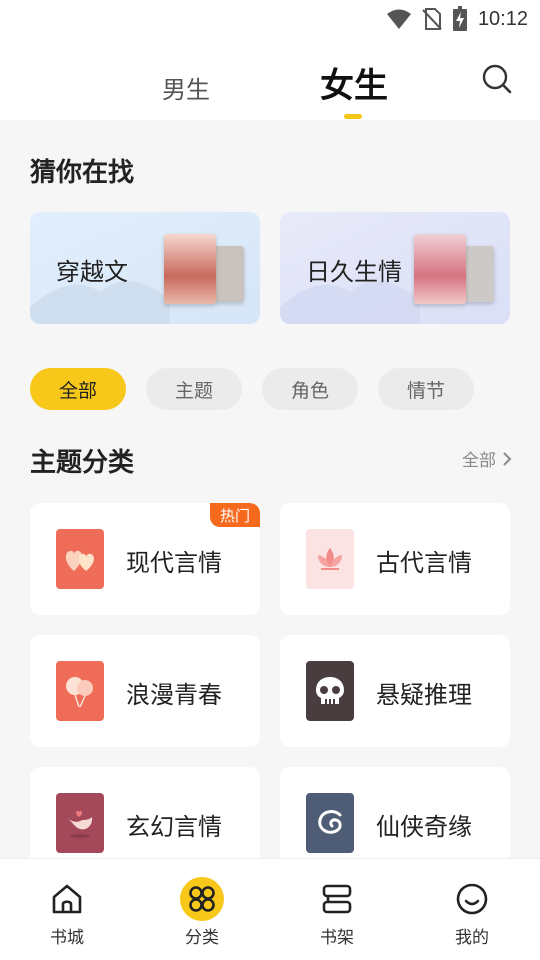 This screenshot has height=960, width=540. I want to click on chip-all: 全部, so click(78, 389).